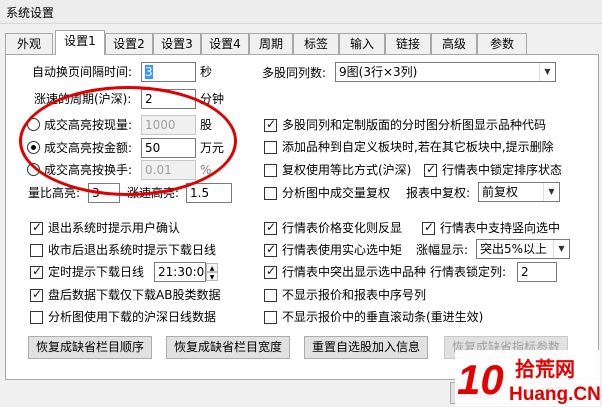  What do you see at coordinates (523, 249) in the screenshot?
I see `rise-display-select: 突出5%以上 ▼` at bounding box center [523, 249].